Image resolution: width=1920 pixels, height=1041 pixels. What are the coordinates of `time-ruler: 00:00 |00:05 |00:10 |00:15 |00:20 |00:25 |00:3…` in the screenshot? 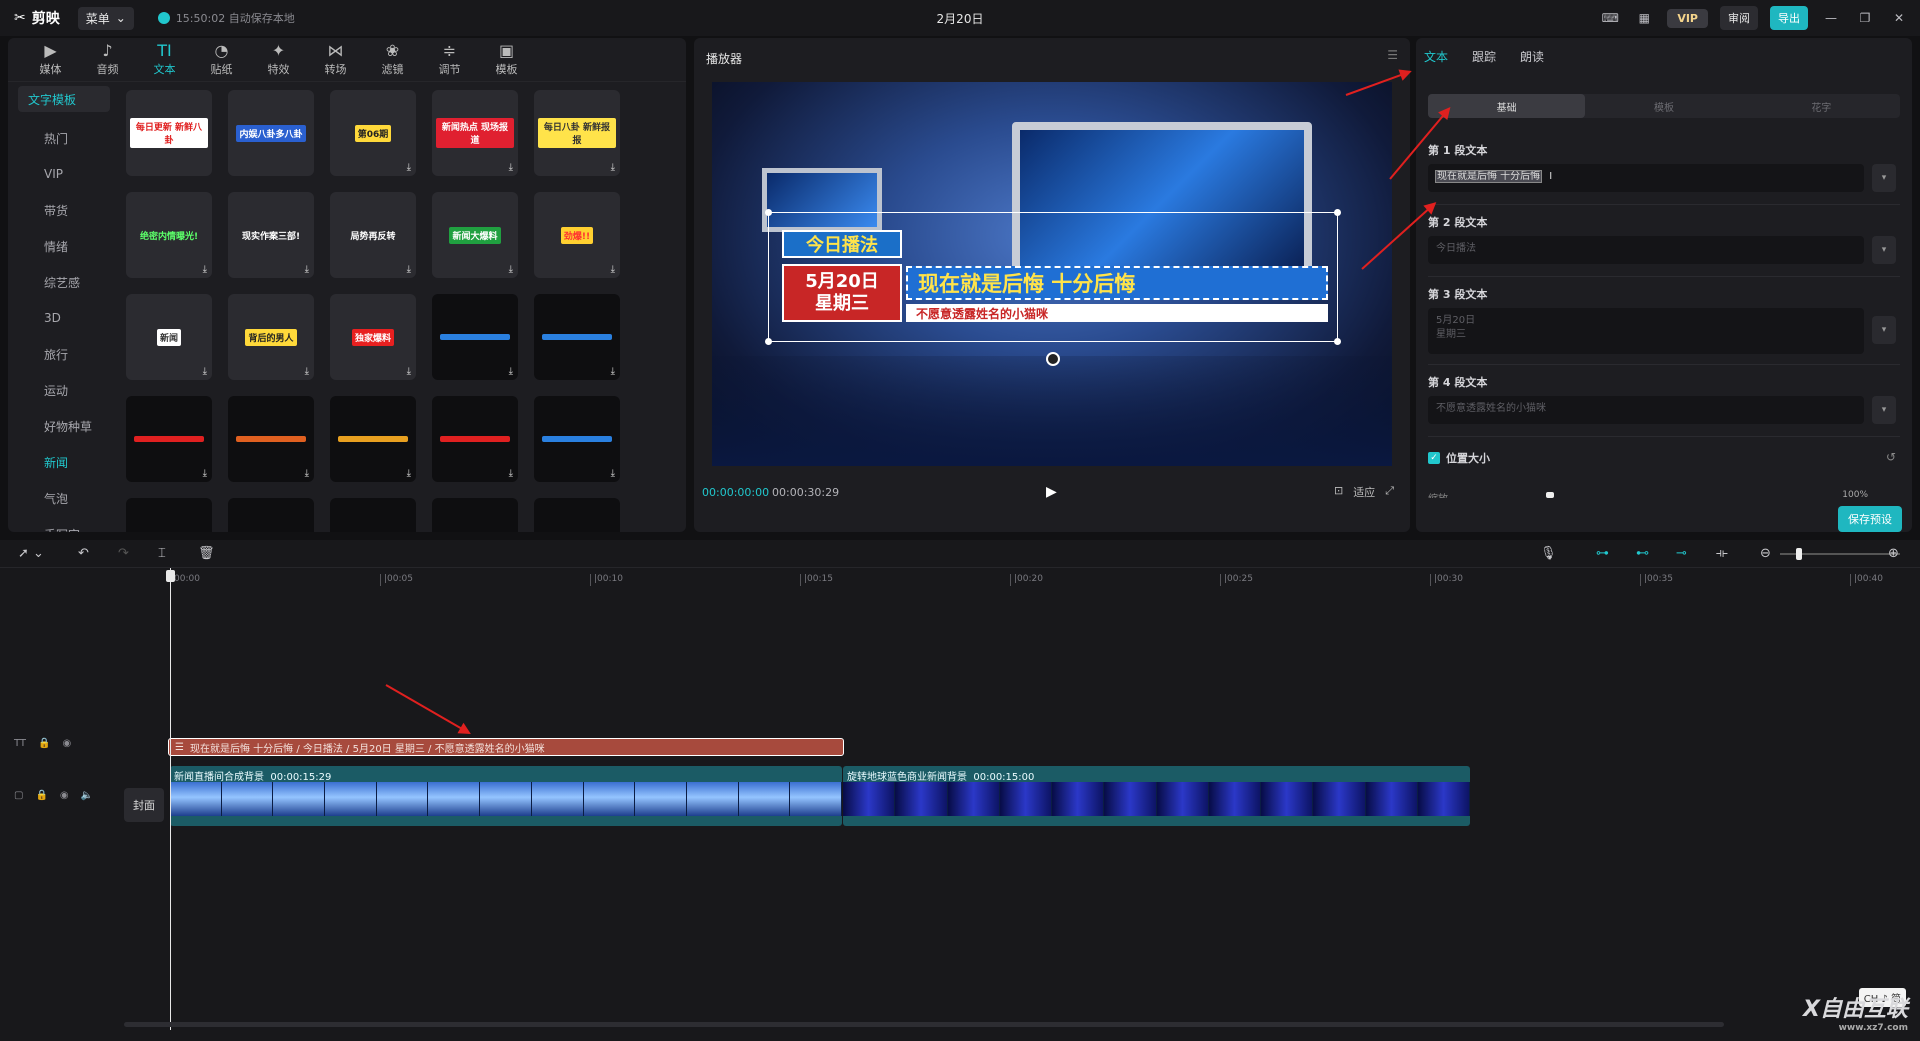 It's located at (1045, 582).